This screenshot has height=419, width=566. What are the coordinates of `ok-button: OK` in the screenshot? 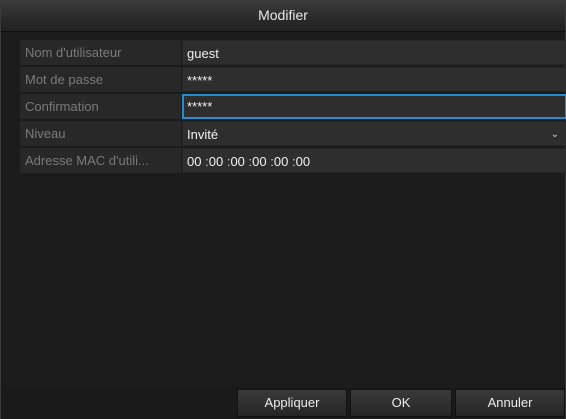 It's located at (401, 403).